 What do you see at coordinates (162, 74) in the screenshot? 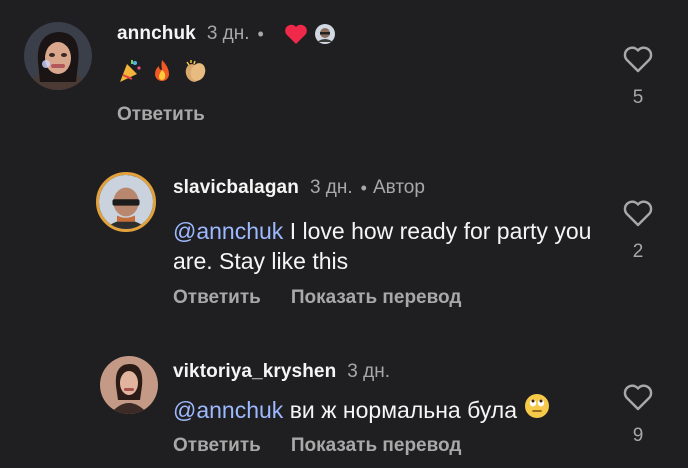
I see `fire-emoji` at bounding box center [162, 74].